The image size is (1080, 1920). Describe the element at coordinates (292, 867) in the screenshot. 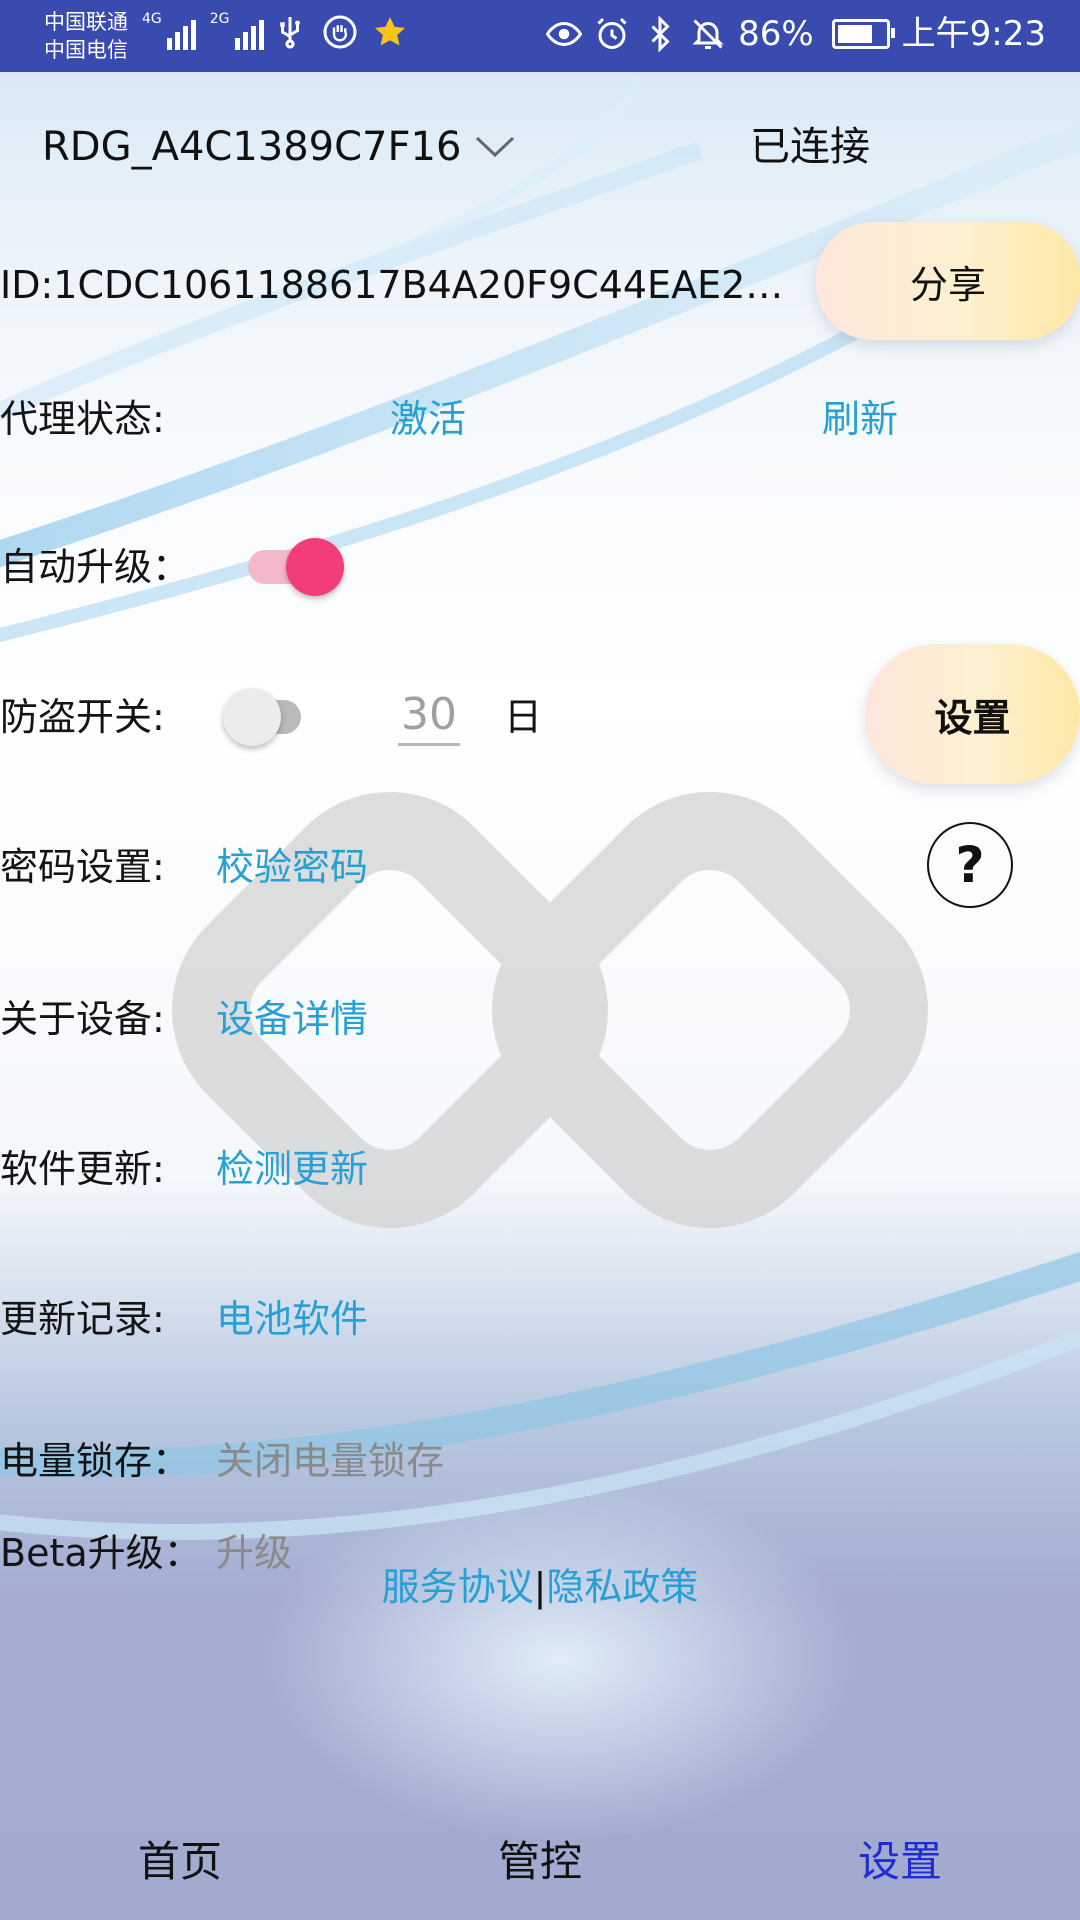

I see `verify-password-link: 校验密码` at that location.